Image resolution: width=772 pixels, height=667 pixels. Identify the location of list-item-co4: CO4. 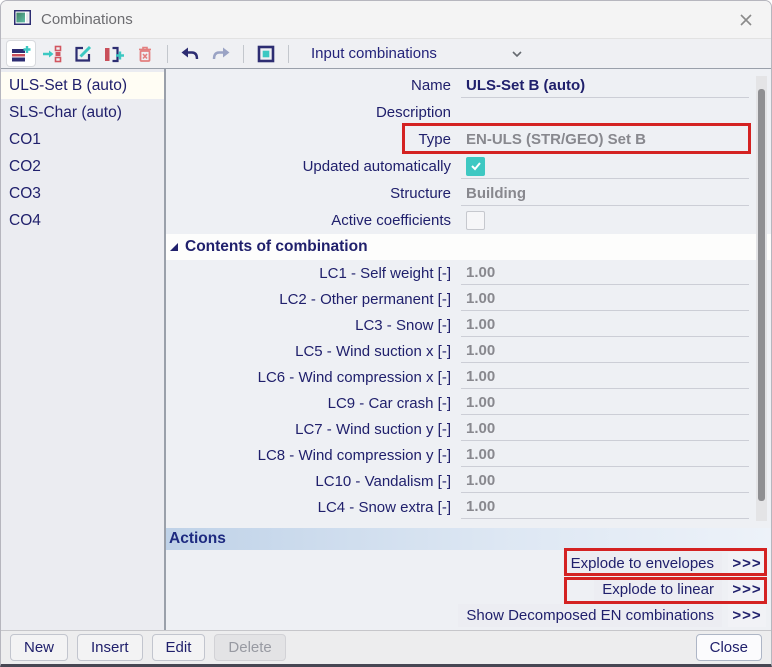
(82, 220).